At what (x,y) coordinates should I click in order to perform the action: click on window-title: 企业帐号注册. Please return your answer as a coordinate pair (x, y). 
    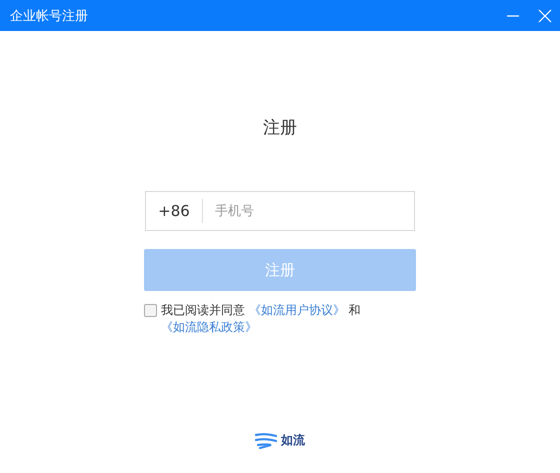
    Looking at the image, I should click on (49, 16).